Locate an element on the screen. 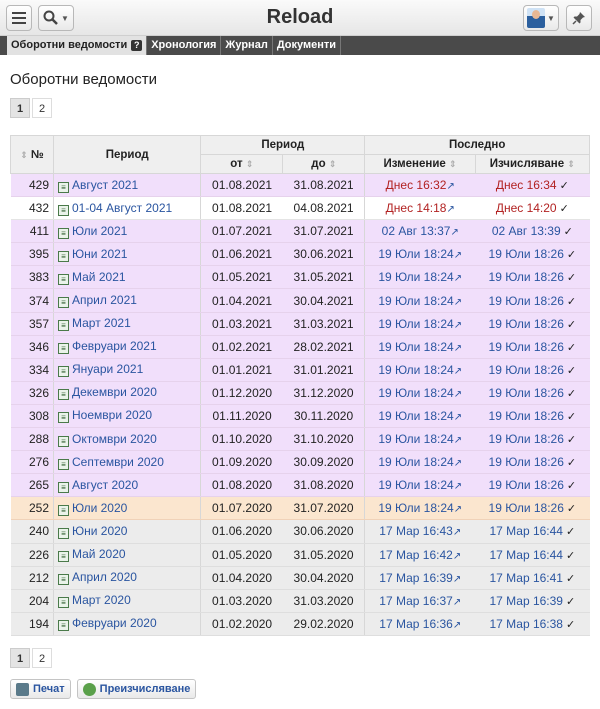 Image resolution: width=600 pixels, height=709 pixels. period-link: Ноември 2020 is located at coordinates (112, 415).